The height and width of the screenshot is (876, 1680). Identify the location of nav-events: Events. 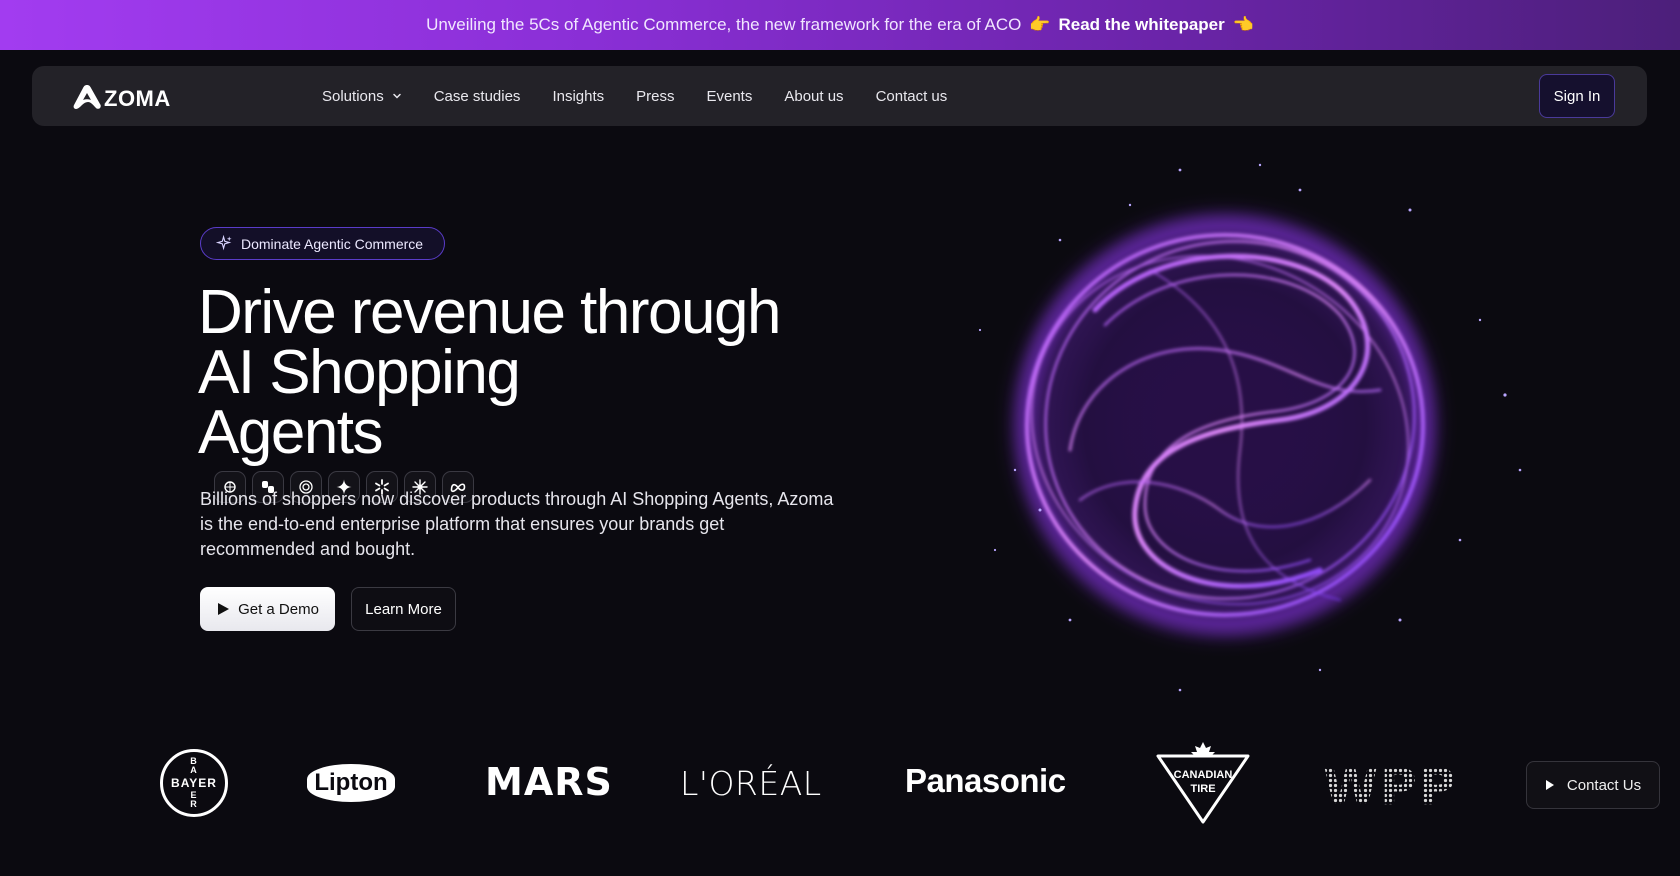
(729, 96).